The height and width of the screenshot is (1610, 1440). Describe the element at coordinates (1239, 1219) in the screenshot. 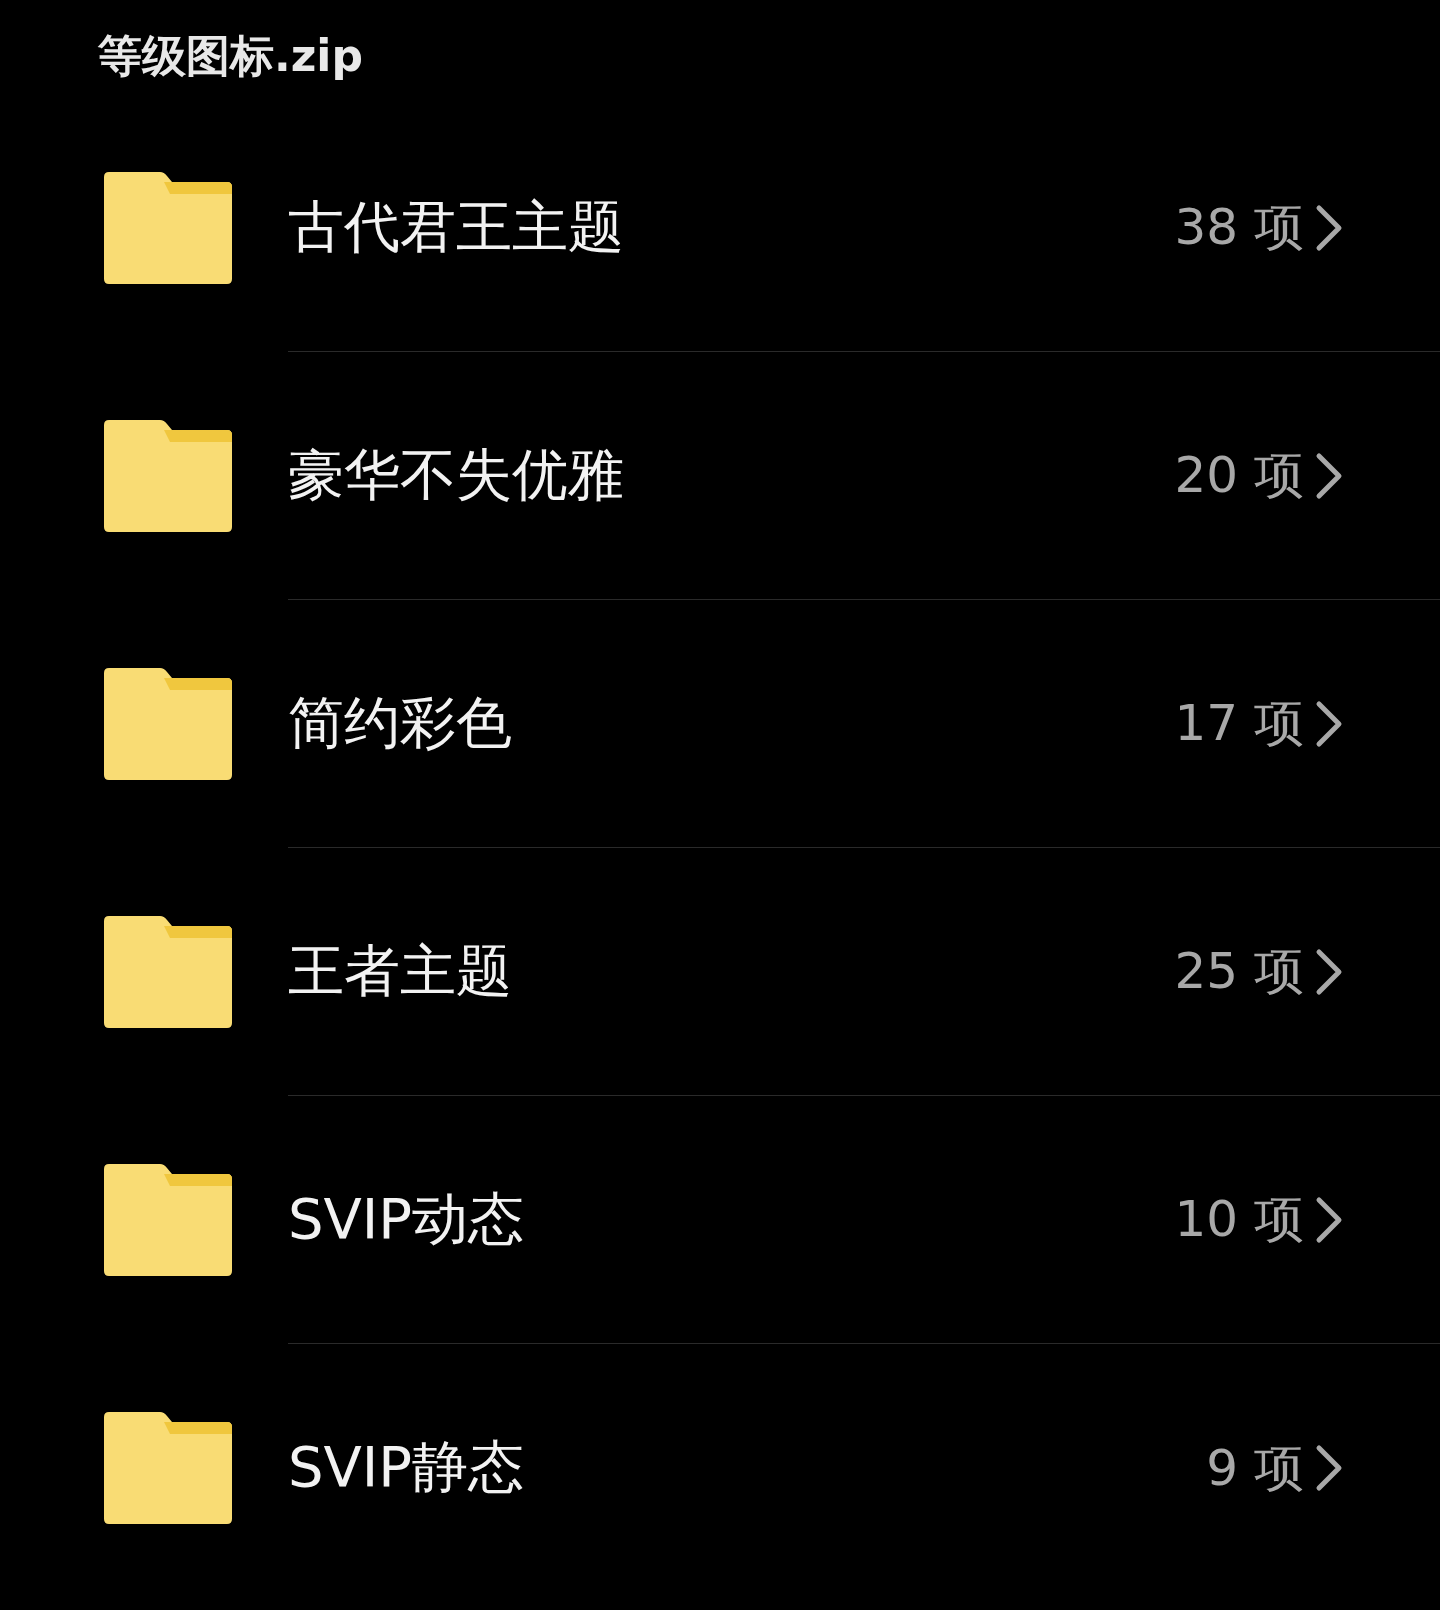

I see `item-count: 10 项` at that location.